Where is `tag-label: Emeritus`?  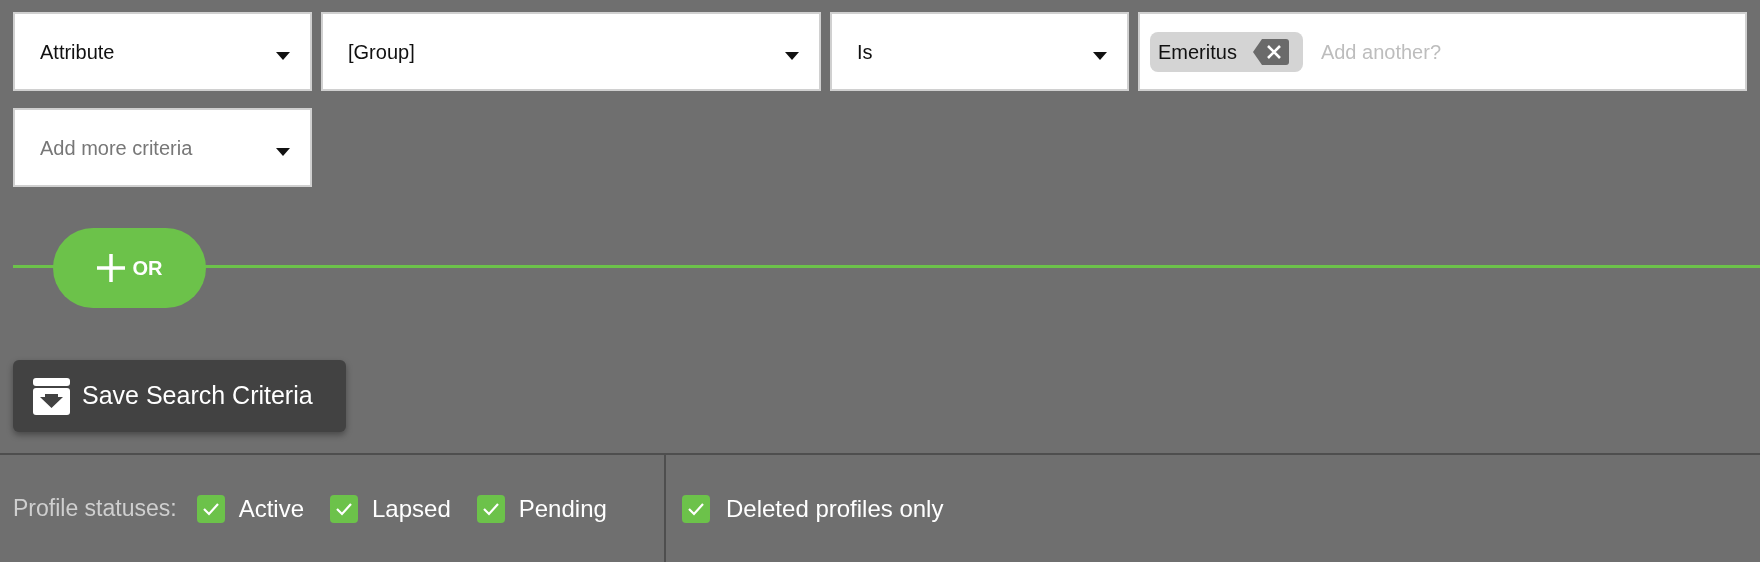
tag-label: Emeritus is located at coordinates (1197, 52).